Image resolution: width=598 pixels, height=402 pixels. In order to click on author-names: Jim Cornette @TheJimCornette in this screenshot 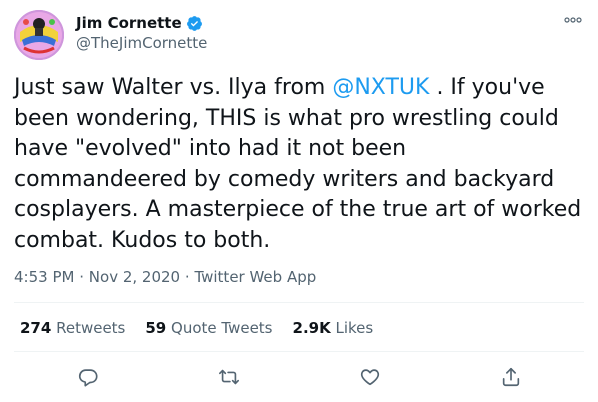, I will do `click(141, 33)`.